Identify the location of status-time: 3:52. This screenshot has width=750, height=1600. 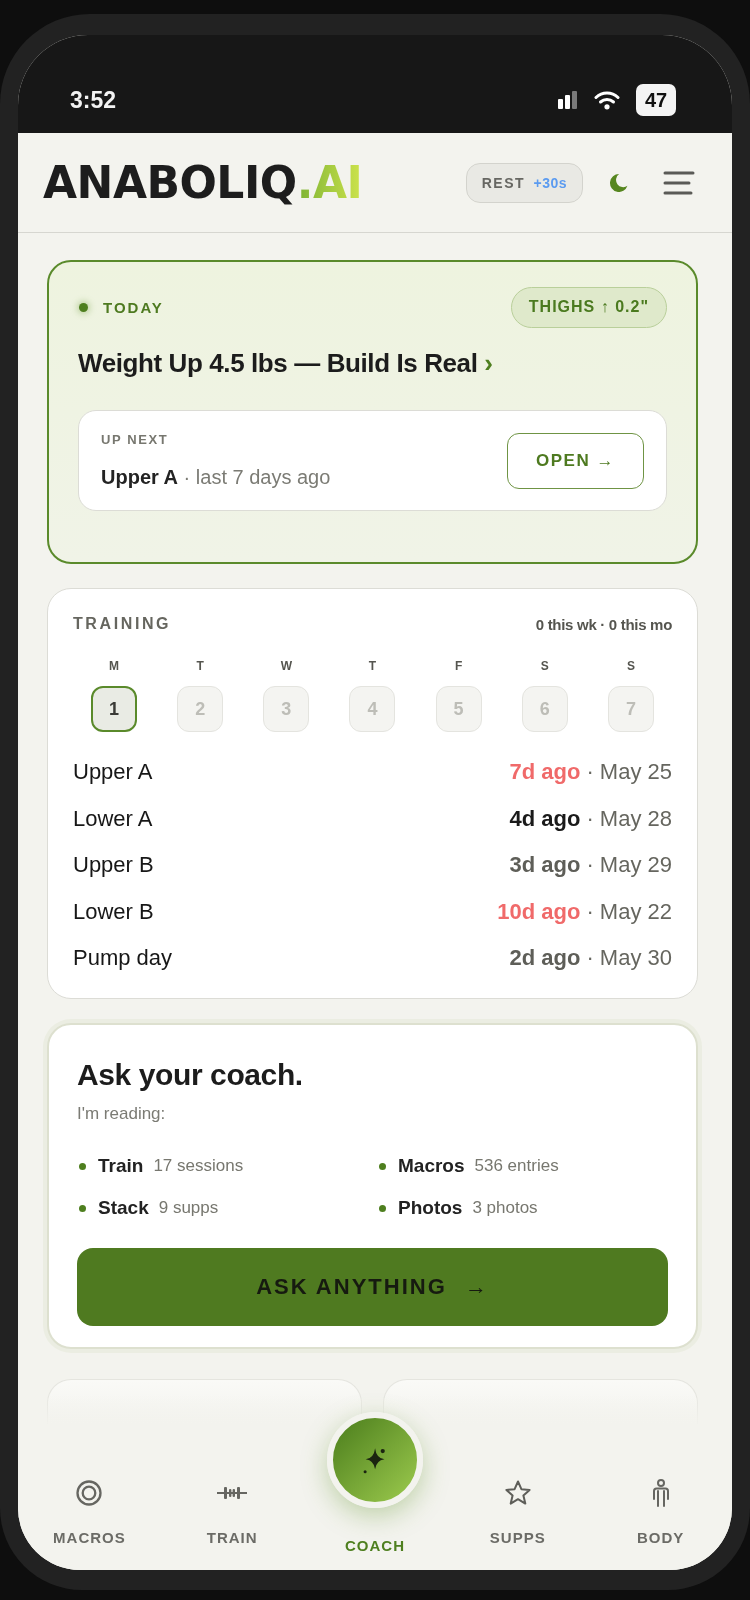
(93, 100).